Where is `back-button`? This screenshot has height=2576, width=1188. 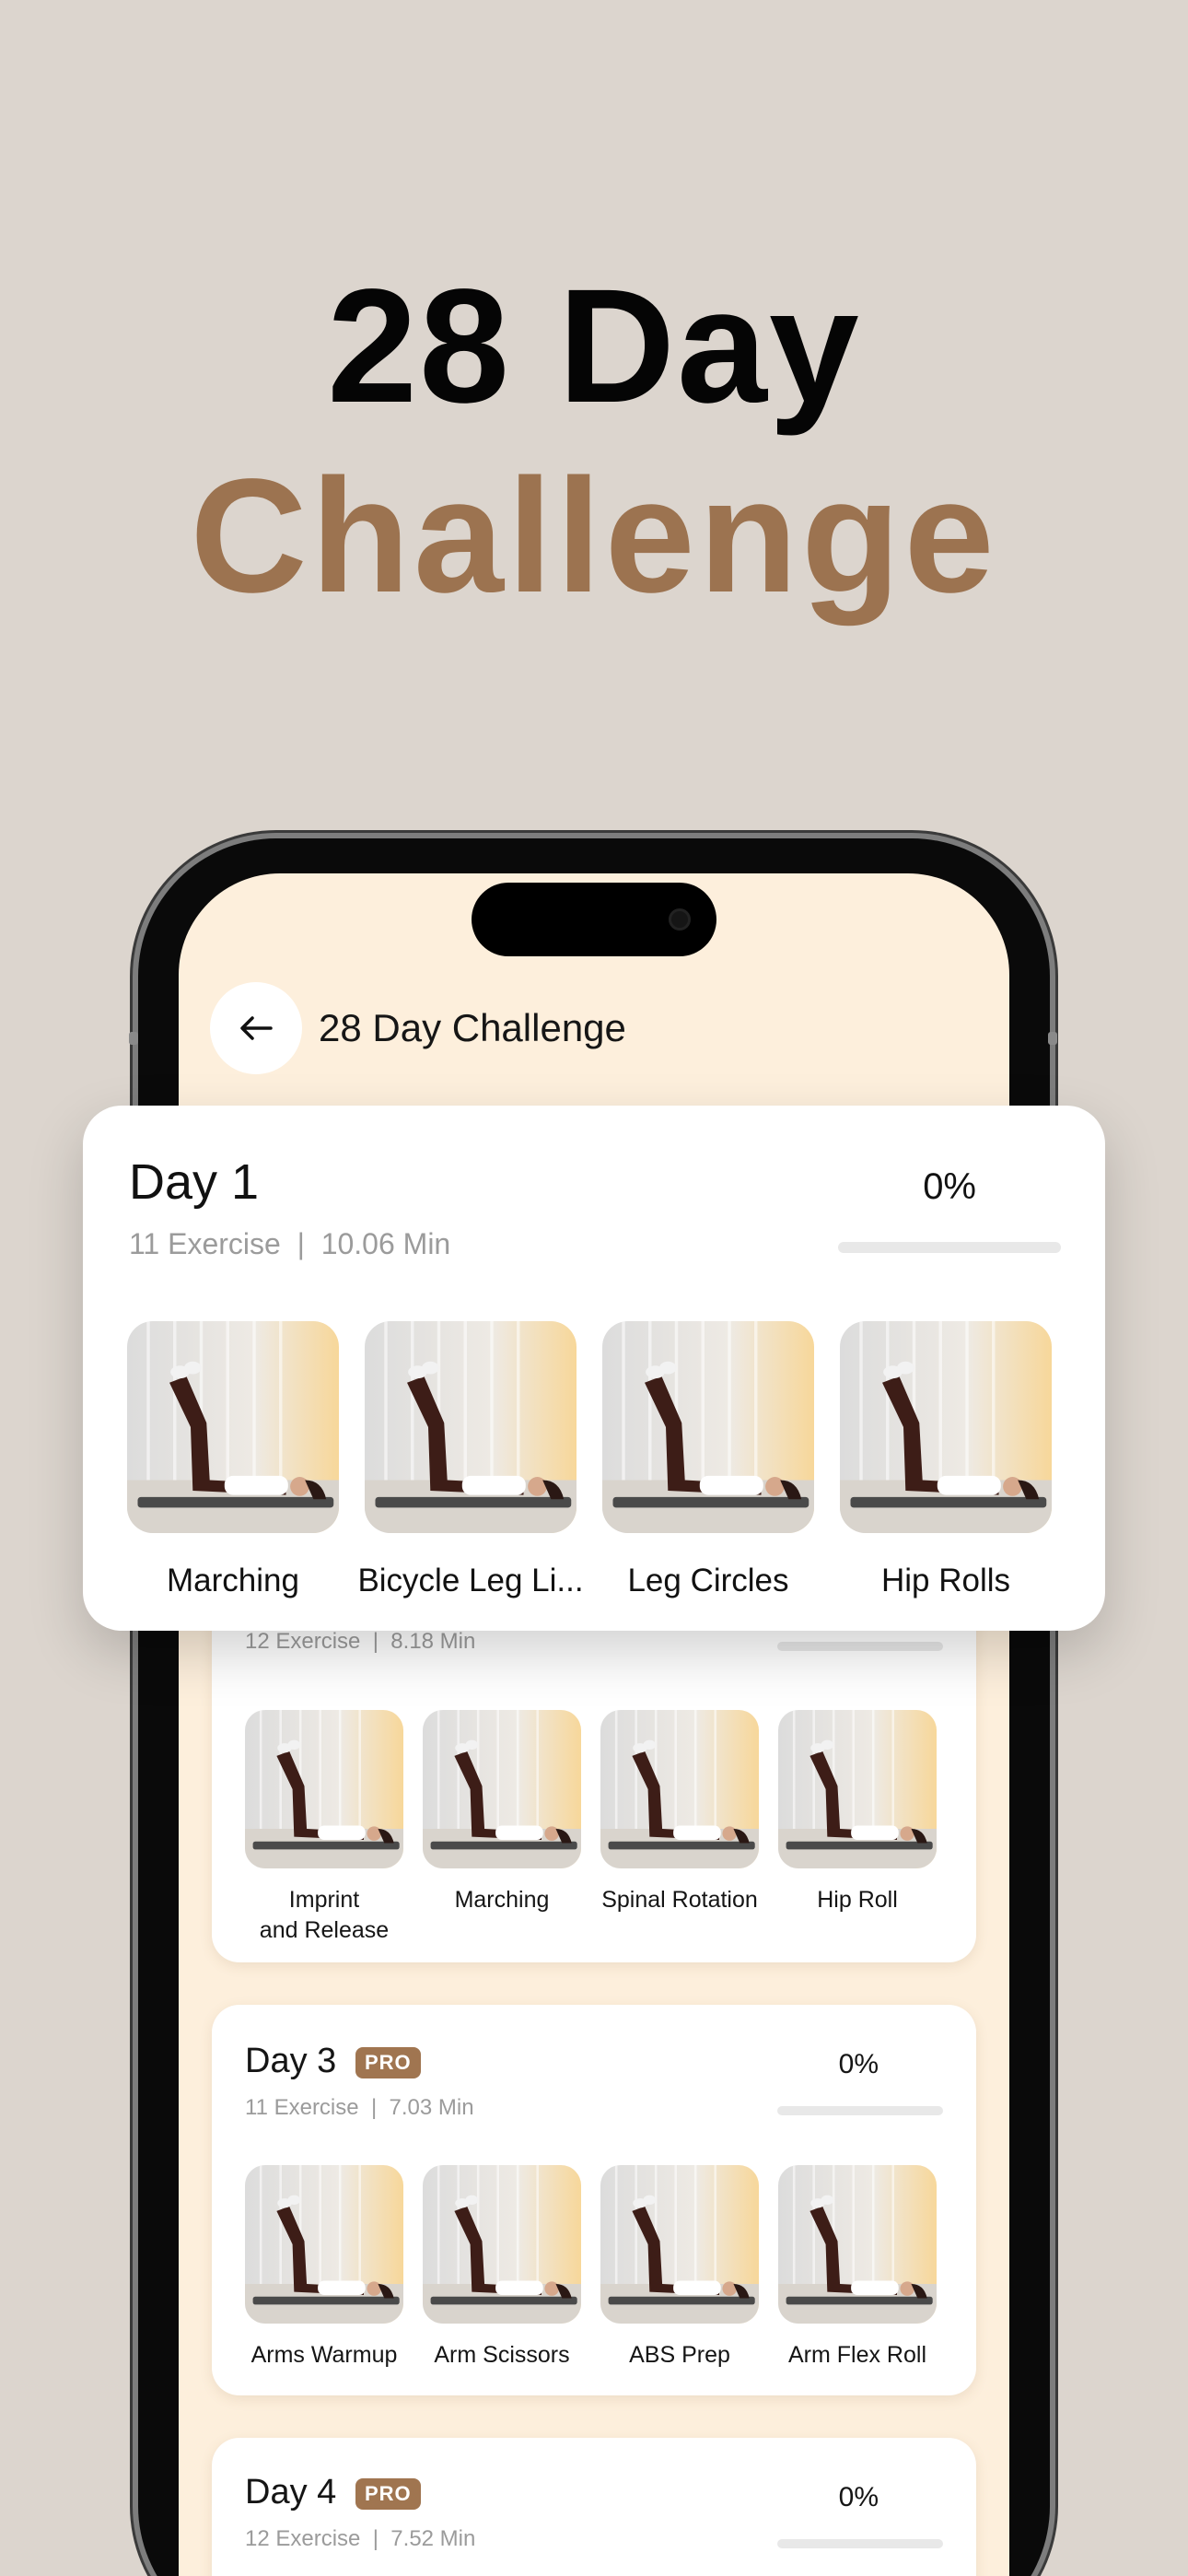
back-button is located at coordinates (256, 1028).